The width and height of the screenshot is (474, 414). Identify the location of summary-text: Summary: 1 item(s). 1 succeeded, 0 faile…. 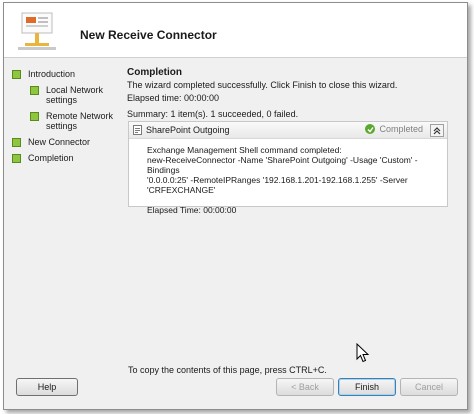
(213, 114).